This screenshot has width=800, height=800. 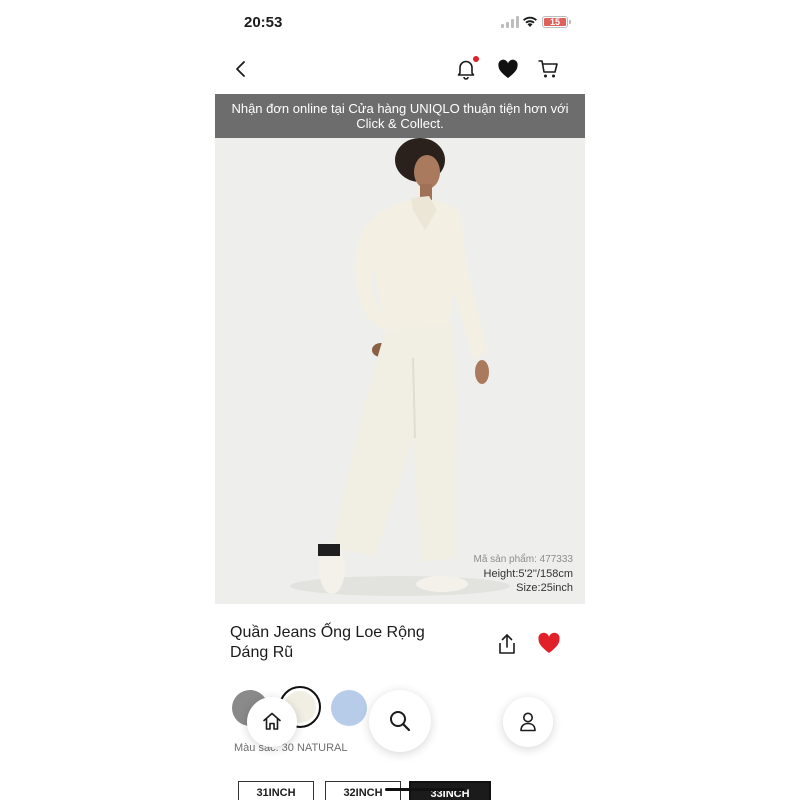 I want to click on product-title-line-1: Quần Jeans Ống Loe Rộng, so click(x=327, y=632).